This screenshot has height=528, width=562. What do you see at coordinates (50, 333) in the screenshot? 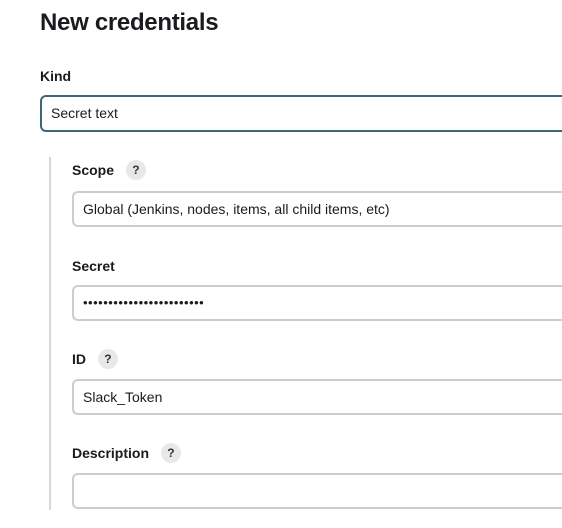
I see `section-divider` at bounding box center [50, 333].